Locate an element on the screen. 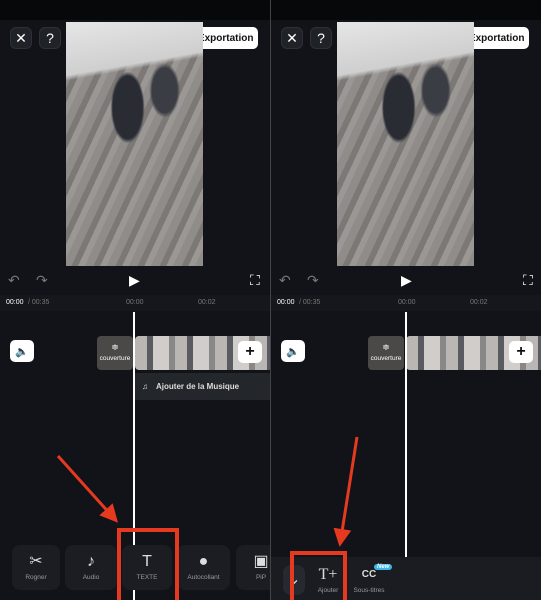 Image resolution: width=541 pixels, height=600 pixels. annotation-arrows is located at coordinates (207, 491).